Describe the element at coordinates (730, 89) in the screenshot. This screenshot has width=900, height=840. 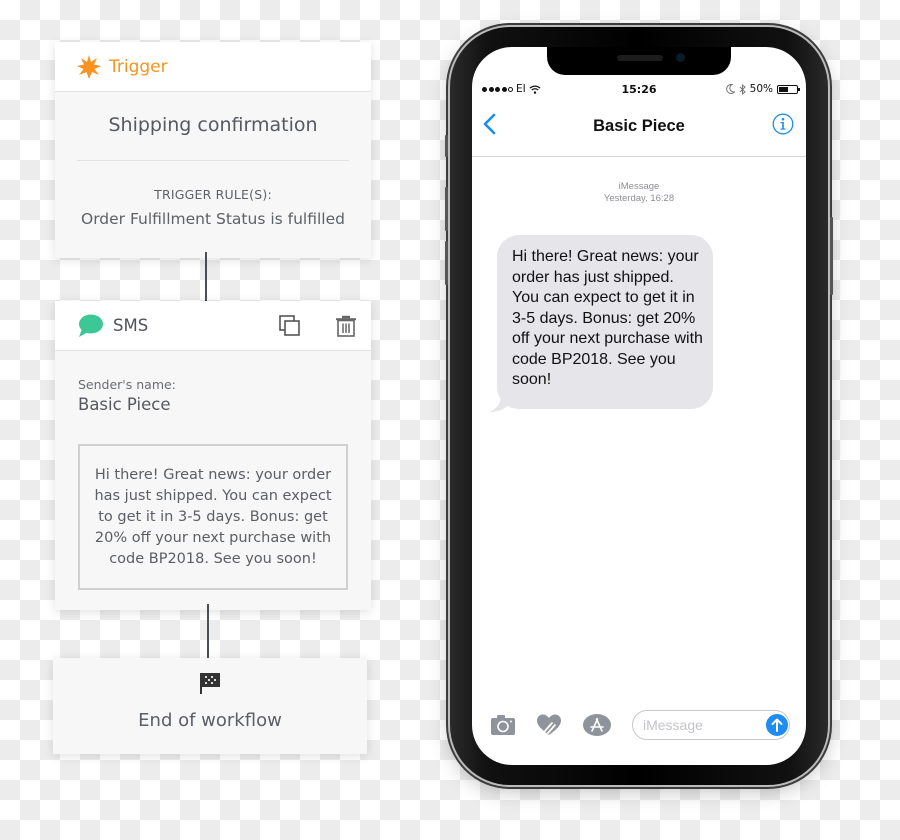
I see `do-not-disturb-moon-icon` at that location.